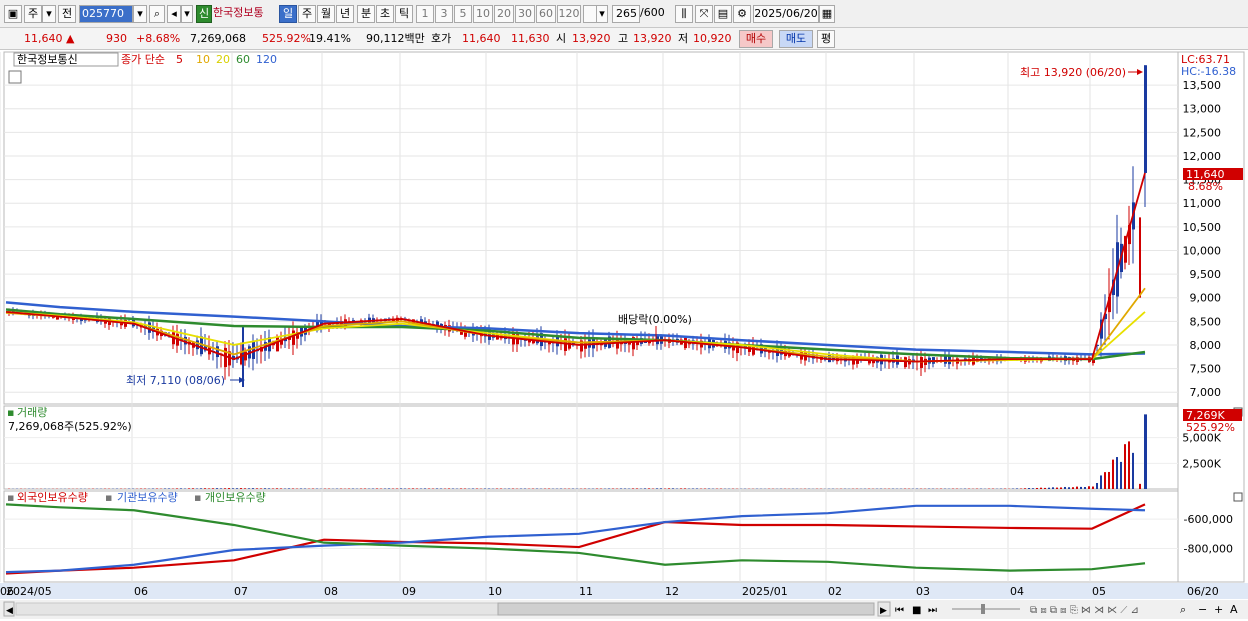 This screenshot has width=1248, height=621. What do you see at coordinates (916, 610) in the screenshot?
I see `stop-icon: ■` at bounding box center [916, 610].